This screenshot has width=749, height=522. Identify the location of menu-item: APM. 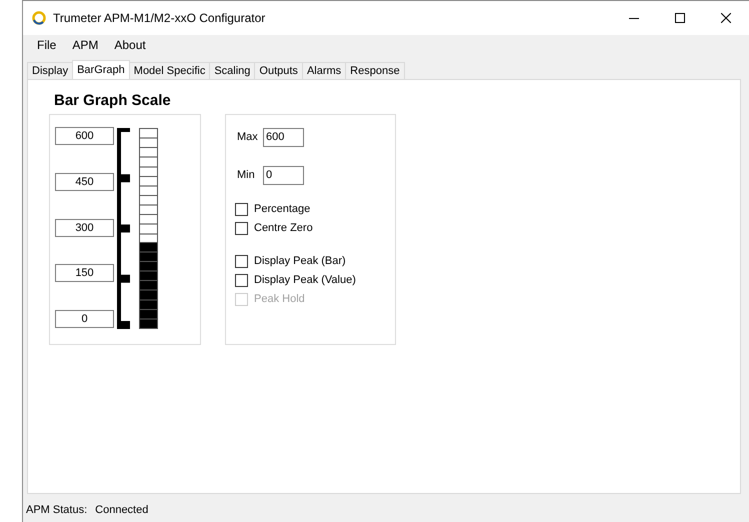
(85, 45).